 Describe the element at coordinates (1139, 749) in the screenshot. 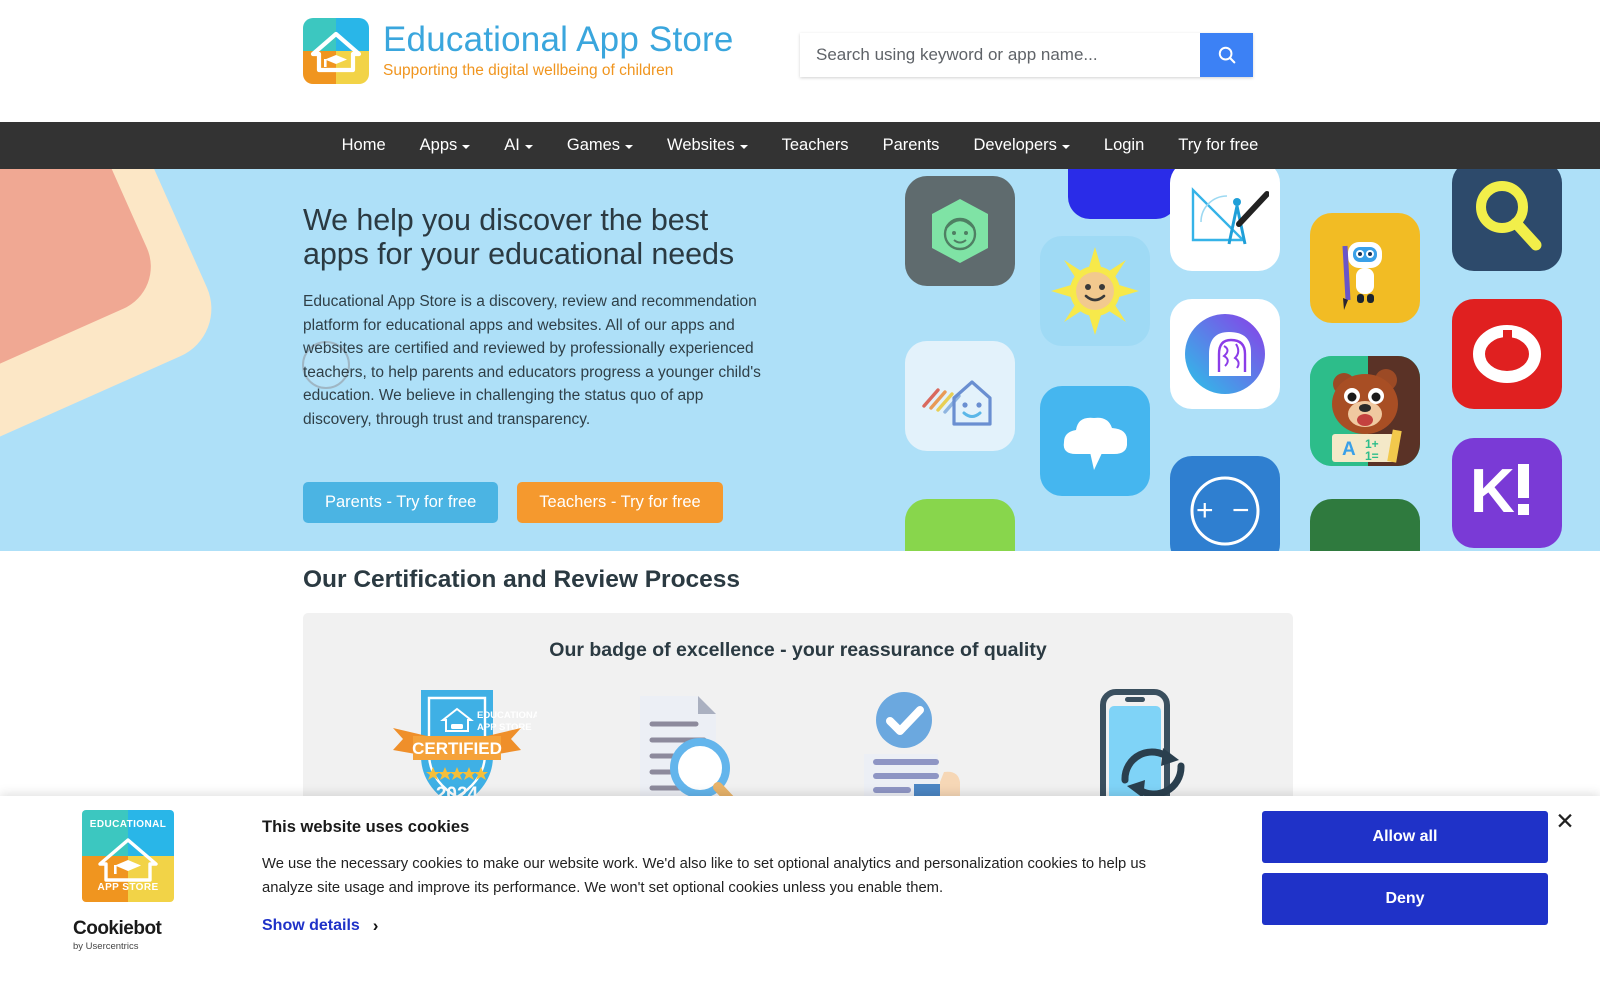

I see `phone-sync-icon` at that location.